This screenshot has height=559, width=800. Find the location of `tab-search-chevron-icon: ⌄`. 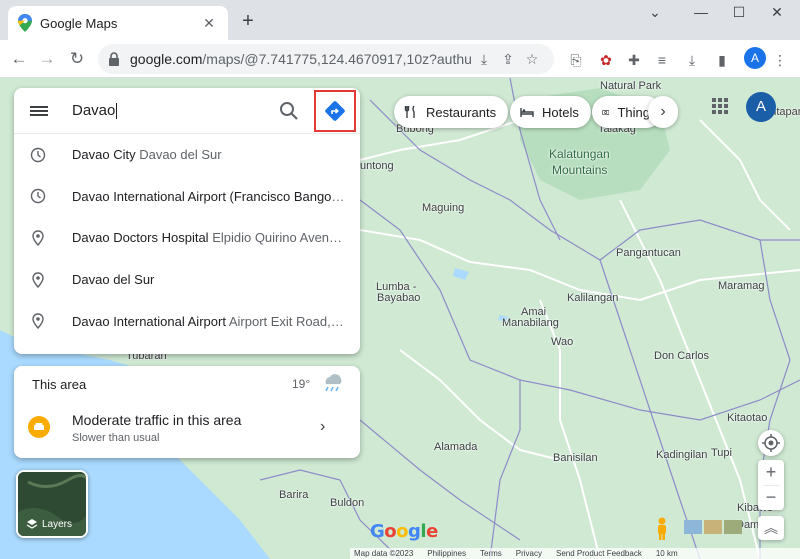

tab-search-chevron-icon: ⌄ is located at coordinates (655, 12).